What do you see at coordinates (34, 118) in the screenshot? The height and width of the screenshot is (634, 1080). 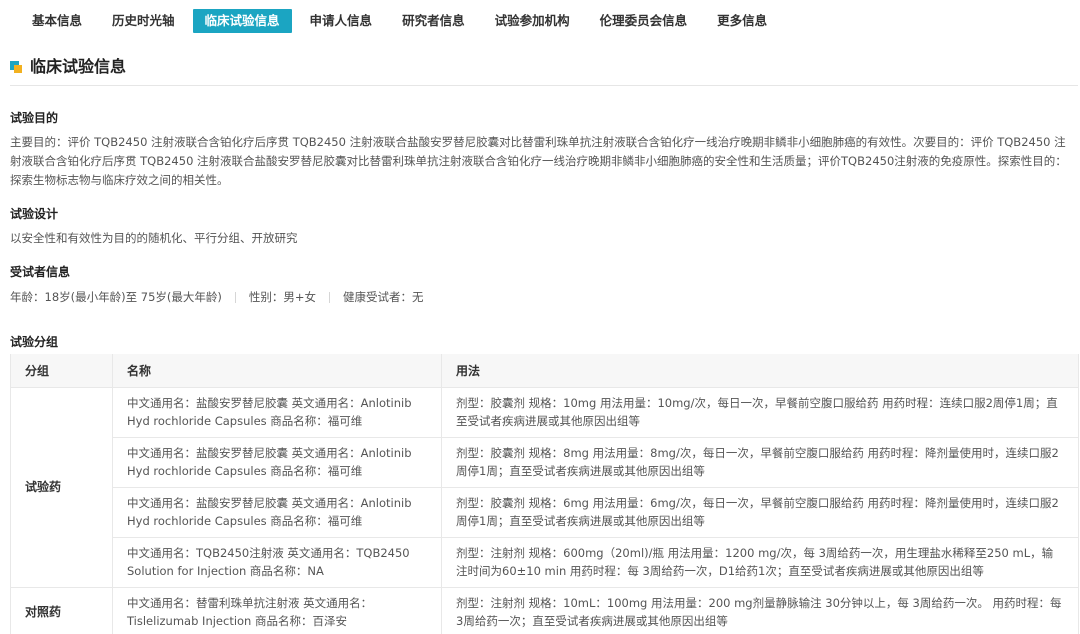 I see `trial-purpose-label: 试验目的` at bounding box center [34, 118].